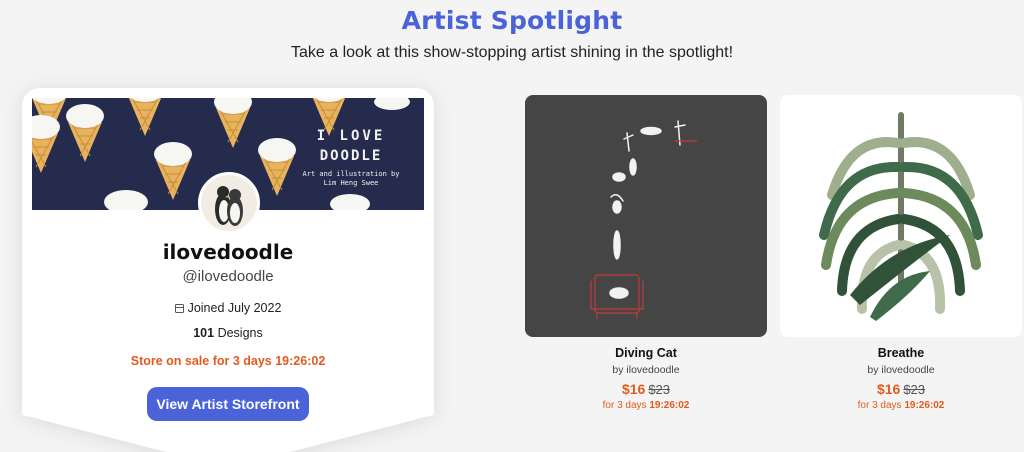 The image size is (1024, 452). I want to click on product-name: Breathe, so click(901, 353).